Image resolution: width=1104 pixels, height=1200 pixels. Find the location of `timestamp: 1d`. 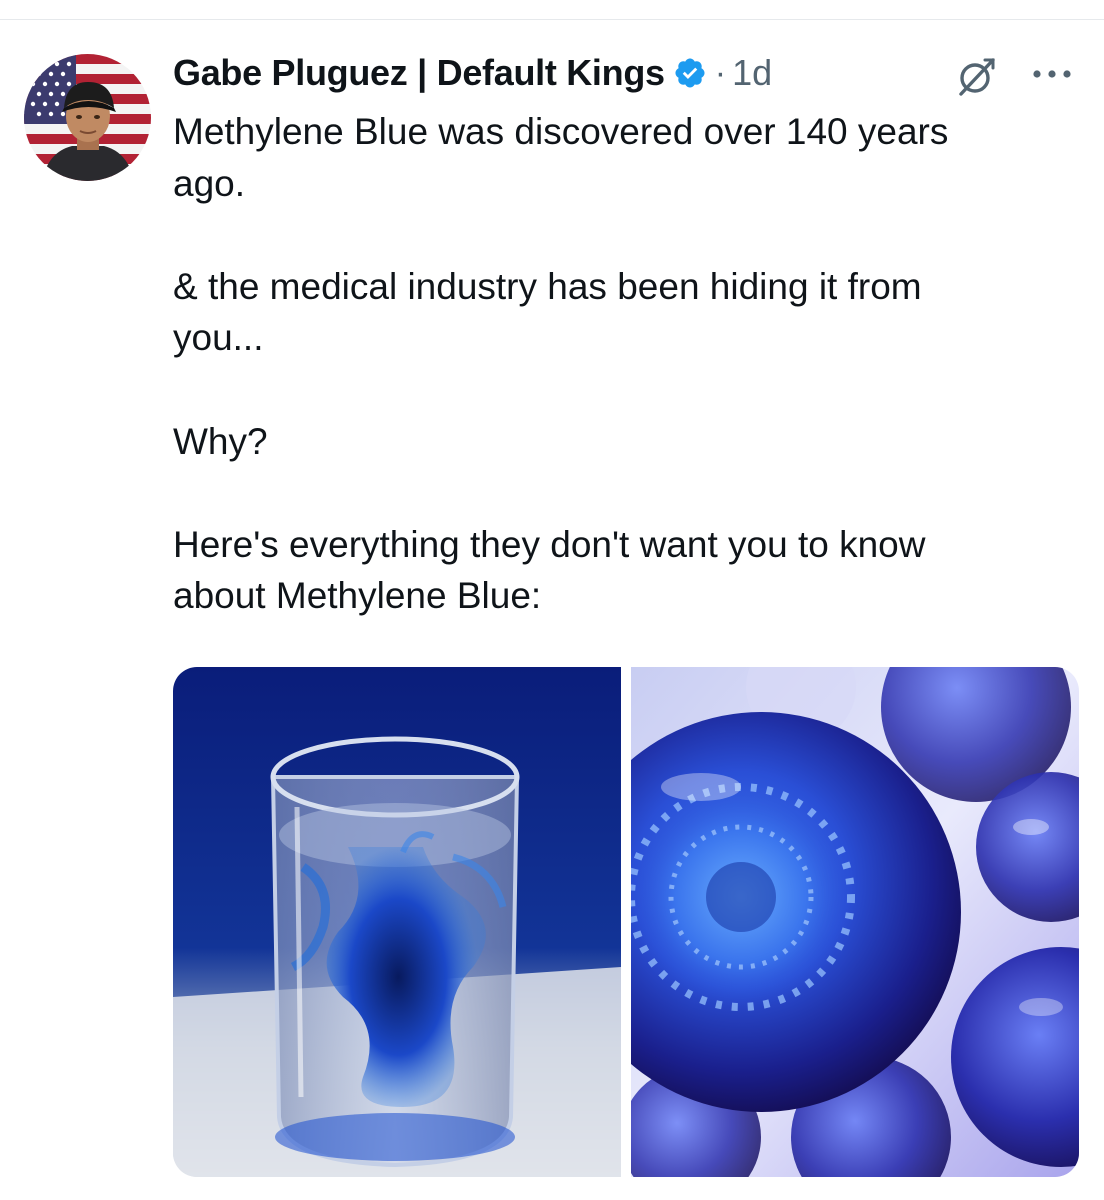

timestamp: 1d is located at coordinates (752, 73).